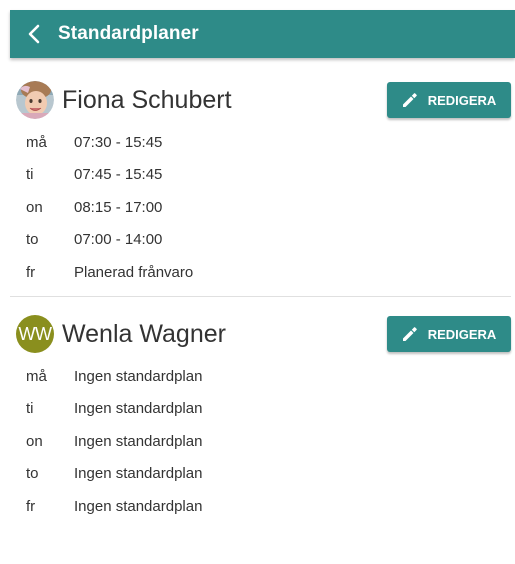 Image resolution: width=515 pixels, height=564 pixels. What do you see at coordinates (118, 175) in the screenshot?
I see `schedule-value: 07:45 - 15:45` at bounding box center [118, 175].